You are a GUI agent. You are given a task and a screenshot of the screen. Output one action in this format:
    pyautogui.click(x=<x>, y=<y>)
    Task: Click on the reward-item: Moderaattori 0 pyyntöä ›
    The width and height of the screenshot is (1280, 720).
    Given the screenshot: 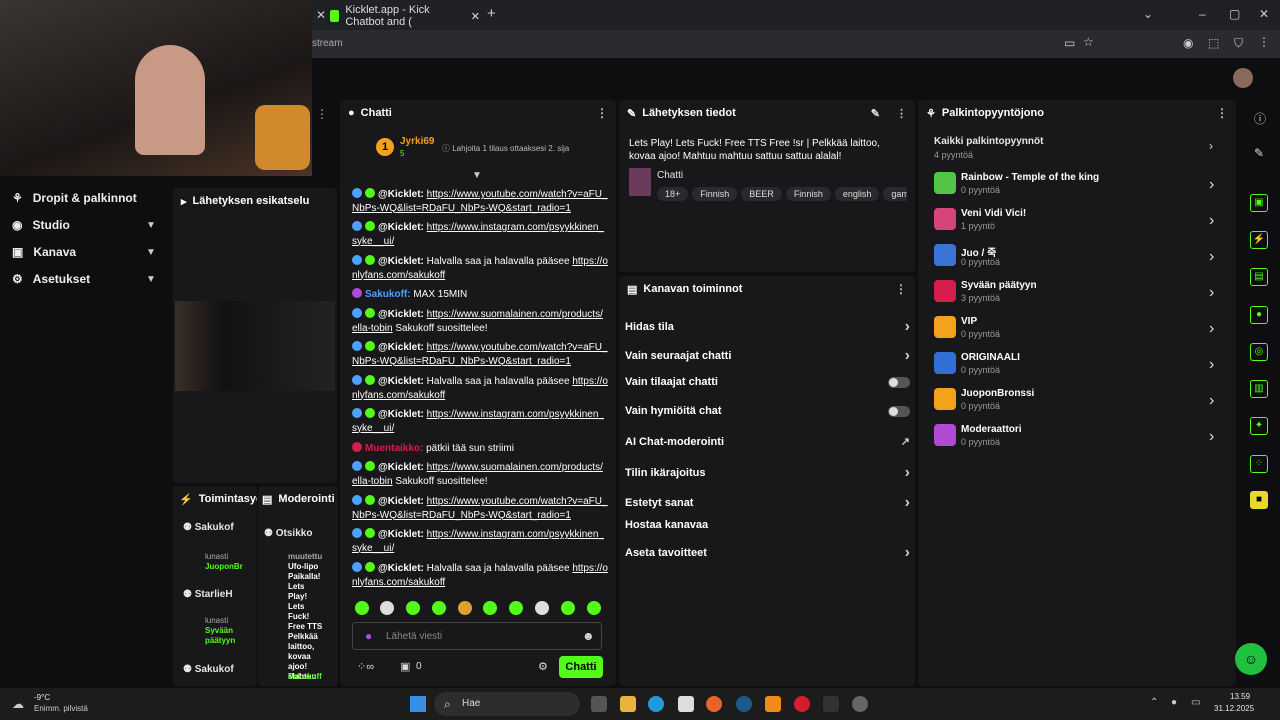 What is the action you would take?
    pyautogui.click(x=1079, y=439)
    